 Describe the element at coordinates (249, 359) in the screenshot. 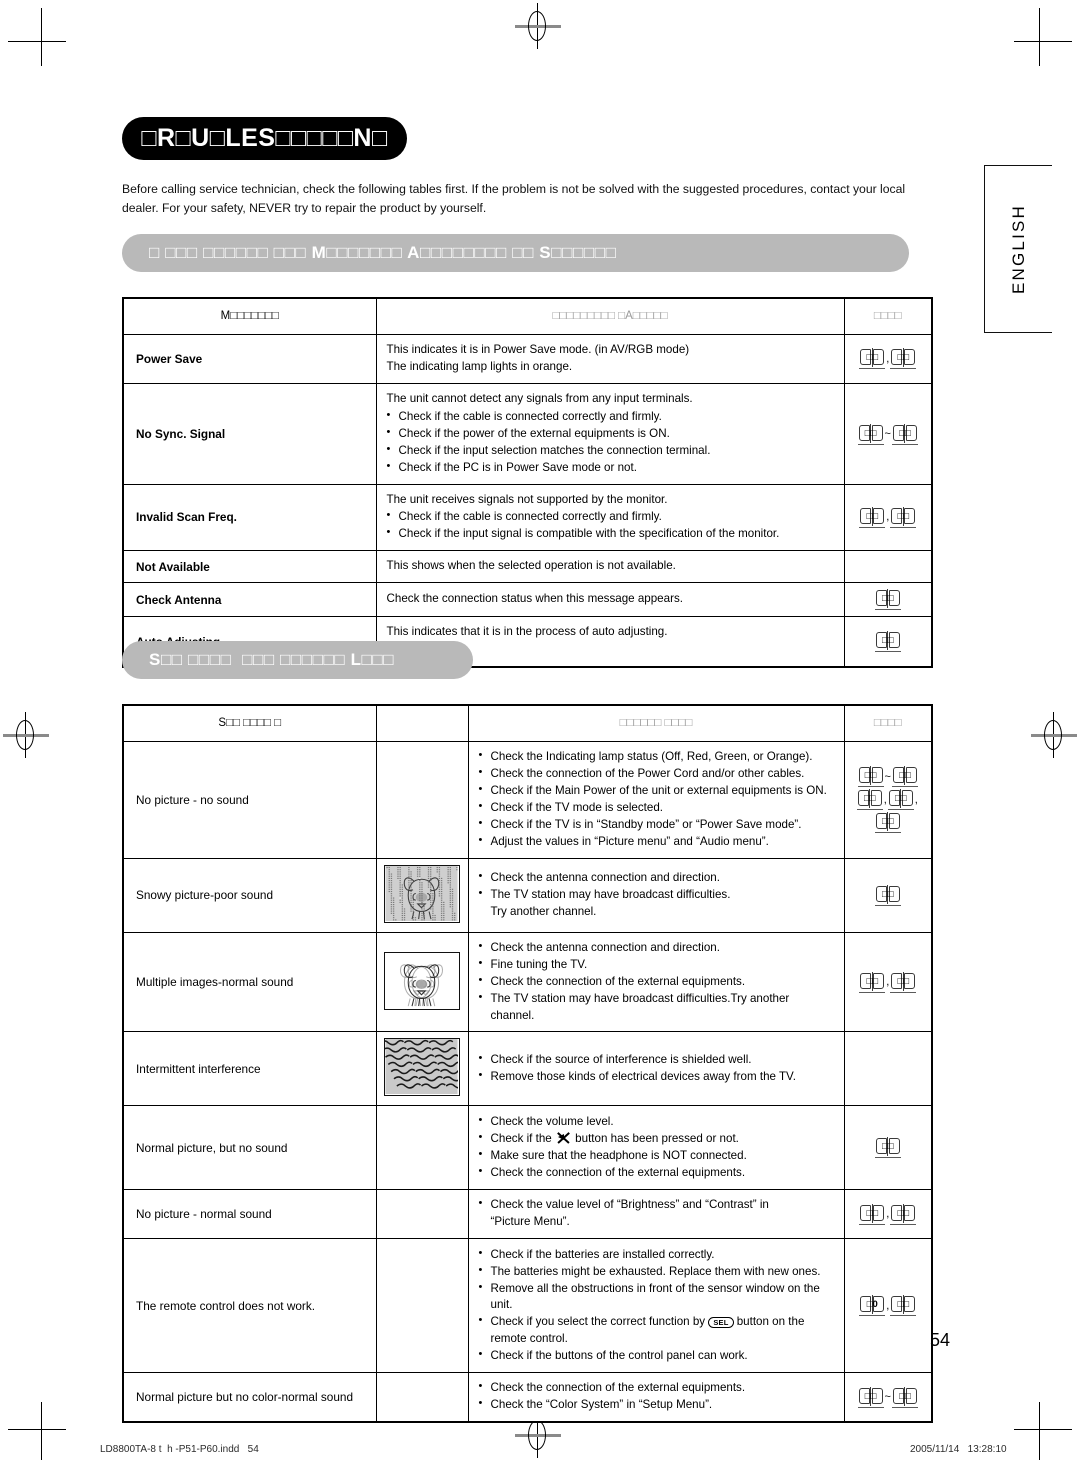

I see `message-name-cell: Power Save` at that location.